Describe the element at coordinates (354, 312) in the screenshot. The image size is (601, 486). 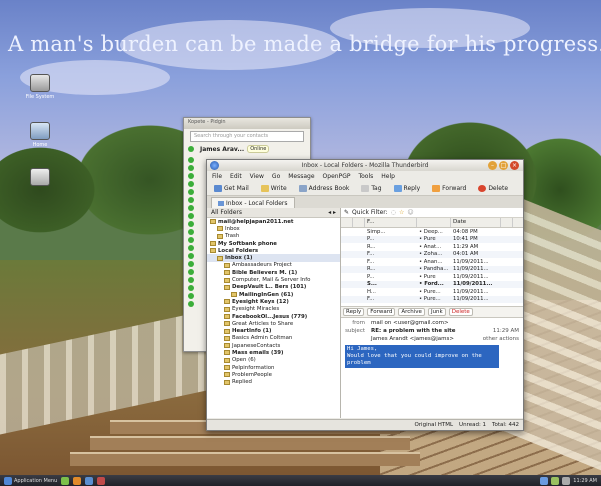
I see `reply-action-button: Reply` at that location.